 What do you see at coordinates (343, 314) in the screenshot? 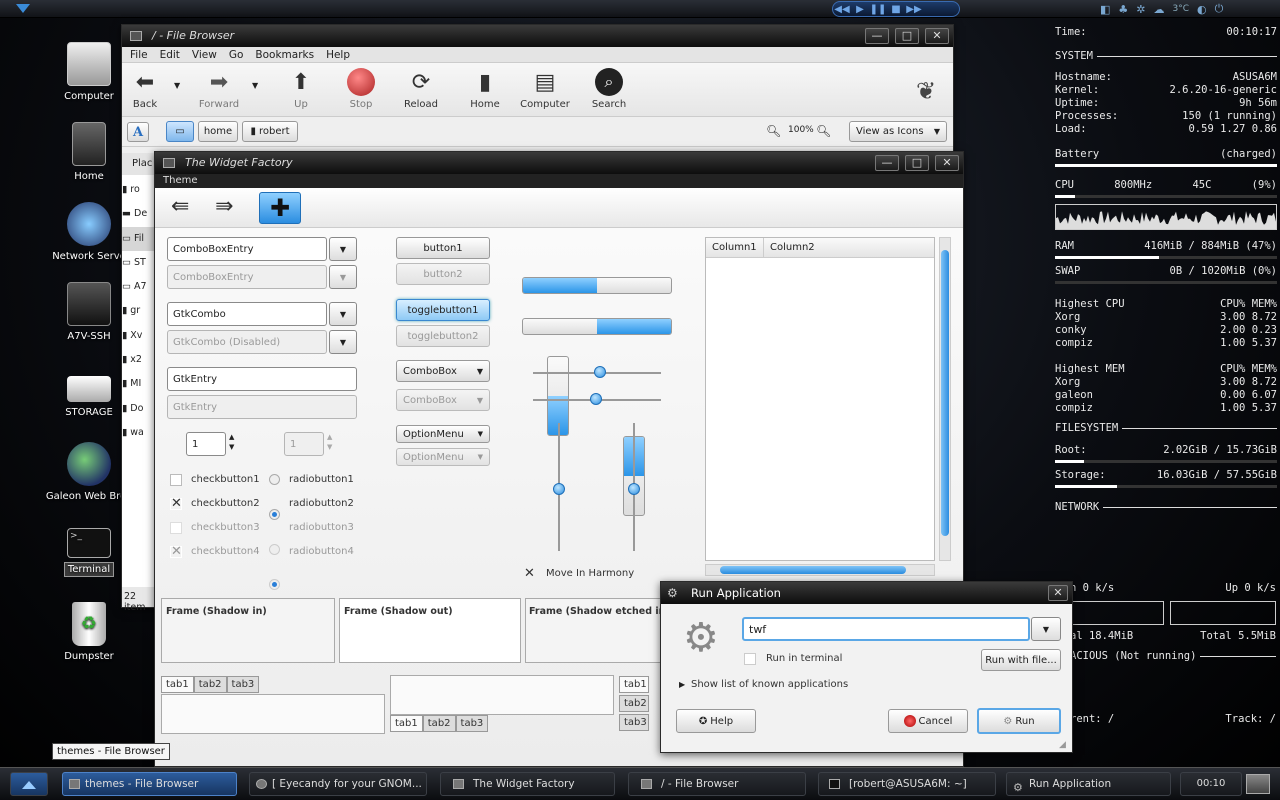
I see `gtkcombo-dropdown: ▼` at bounding box center [343, 314].